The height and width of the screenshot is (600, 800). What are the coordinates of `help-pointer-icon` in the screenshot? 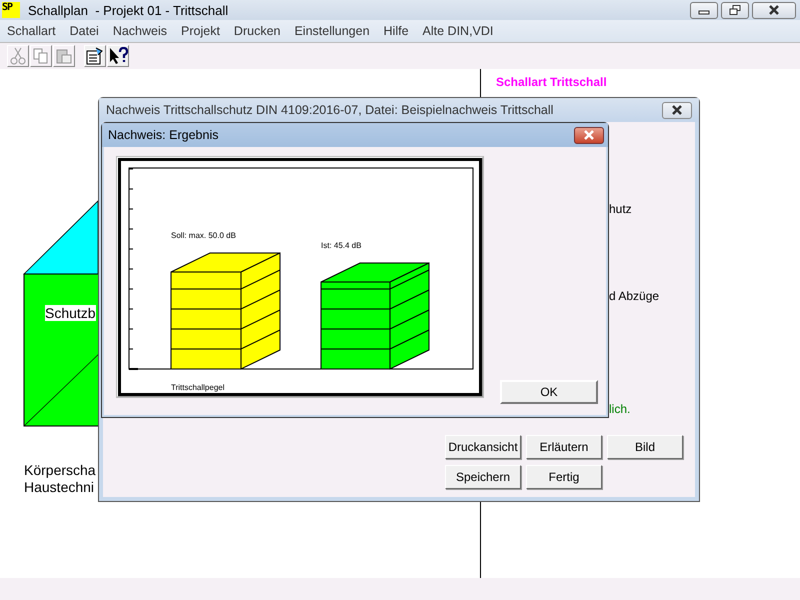 It's located at (118, 56).